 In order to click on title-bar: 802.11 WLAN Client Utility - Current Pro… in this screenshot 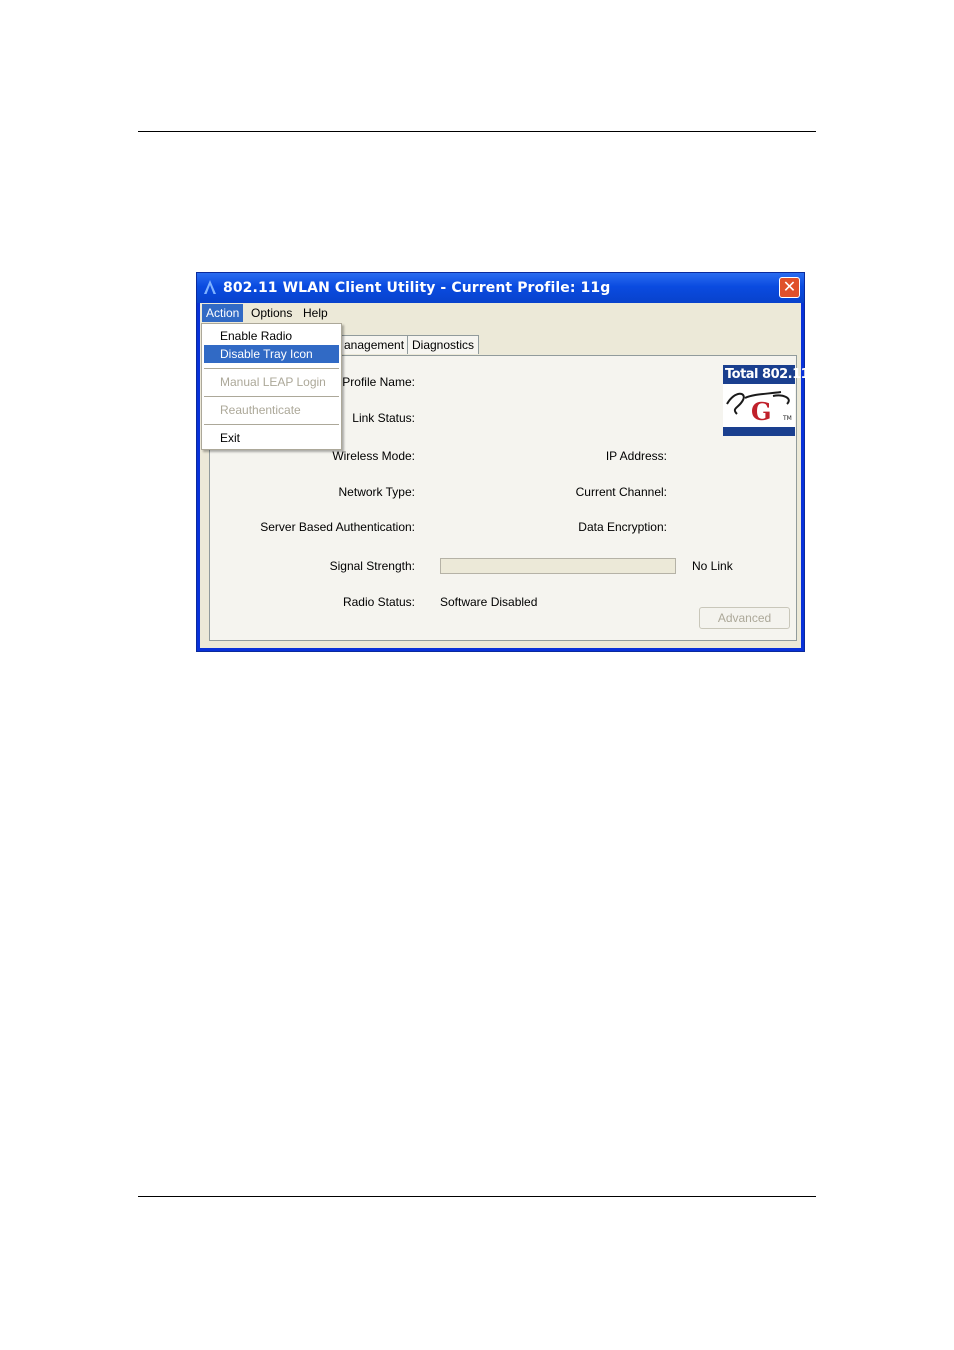, I will do `click(500, 288)`.